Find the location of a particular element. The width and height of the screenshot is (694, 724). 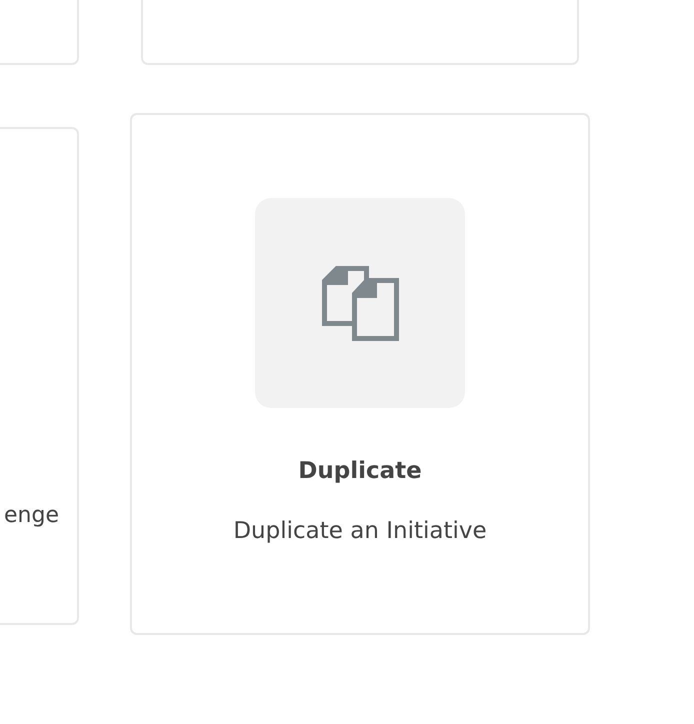

card-description: Duplicate an Initiative is located at coordinates (360, 531).